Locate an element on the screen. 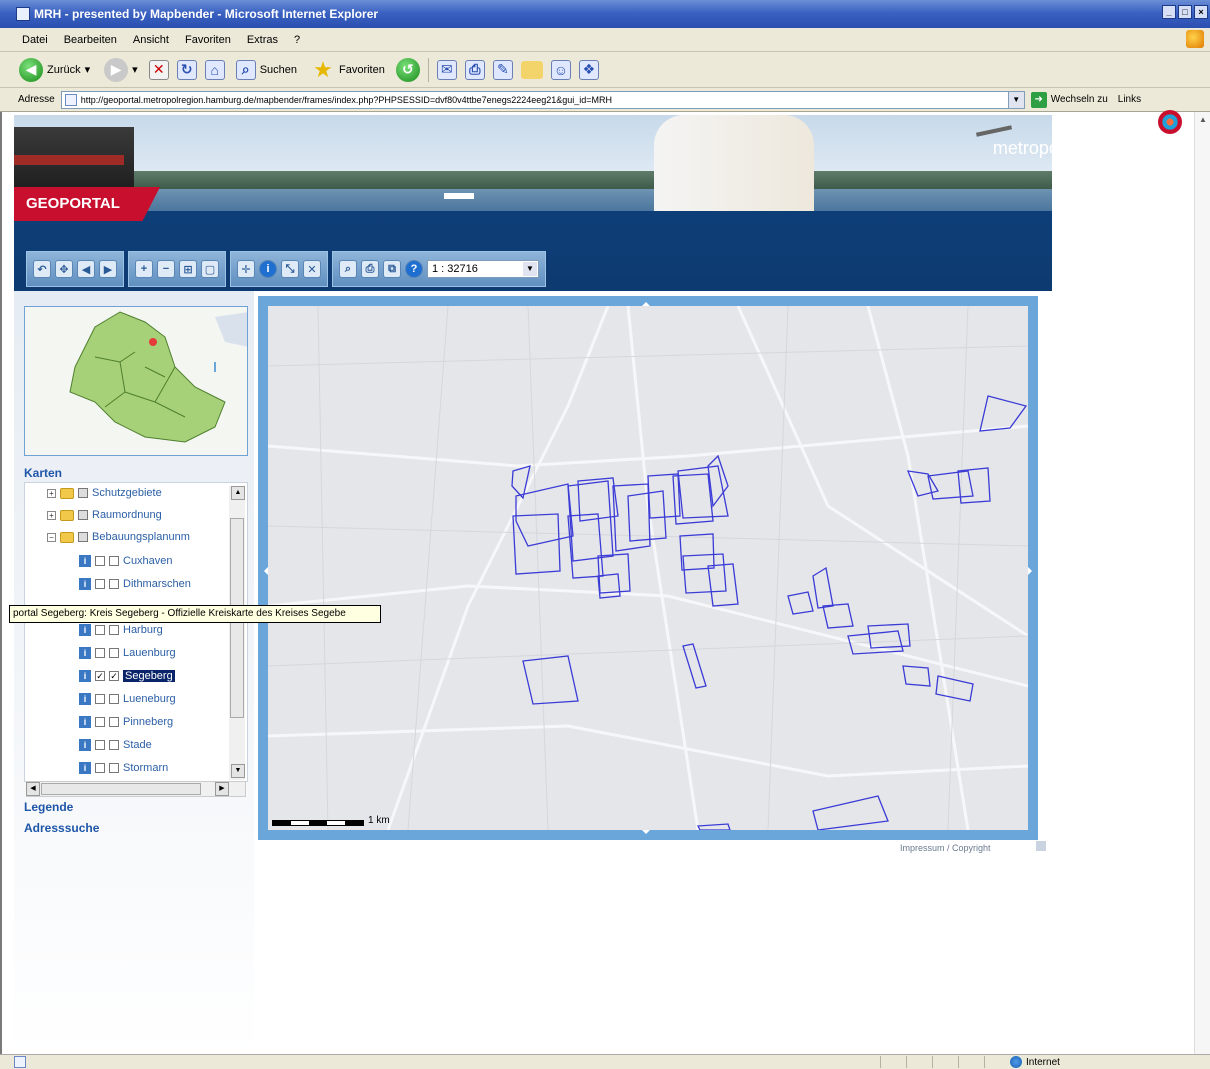 The width and height of the screenshot is (1210, 1069). tree-layer-stormarn: i Stormarn is located at coordinates (123, 768).